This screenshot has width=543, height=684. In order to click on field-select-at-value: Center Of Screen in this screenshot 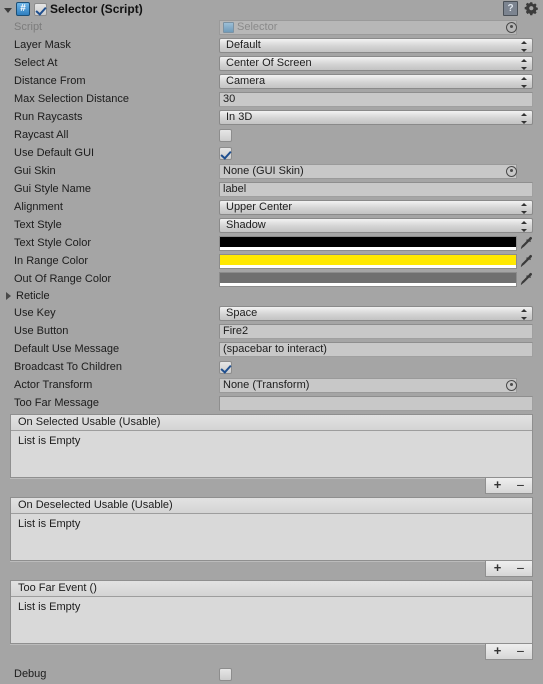, I will do `click(376, 63)`.